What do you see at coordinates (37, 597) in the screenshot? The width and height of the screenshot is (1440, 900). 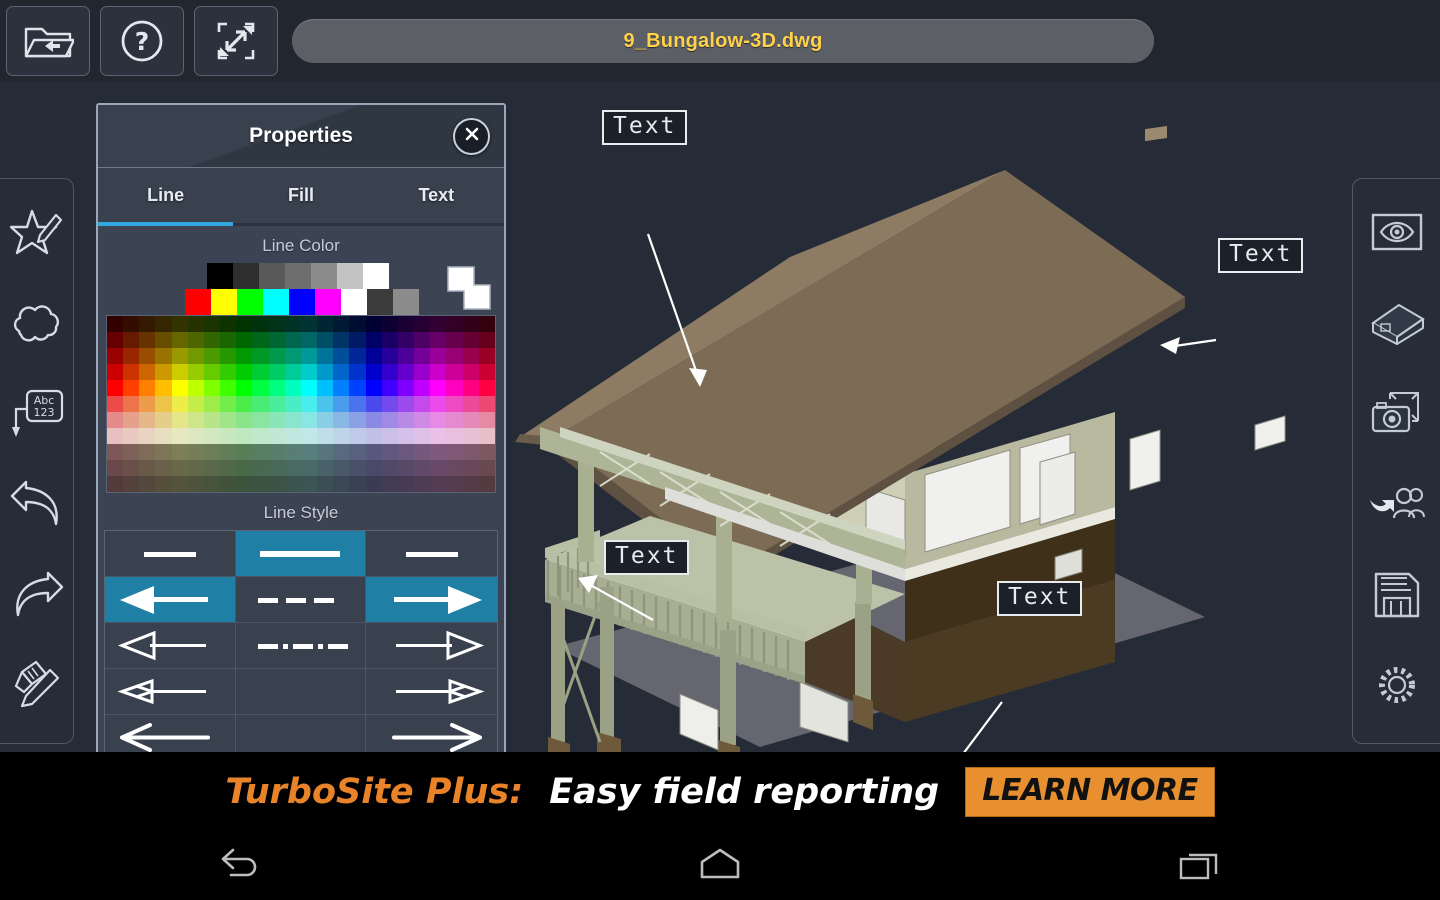 I see `redo-tool` at bounding box center [37, 597].